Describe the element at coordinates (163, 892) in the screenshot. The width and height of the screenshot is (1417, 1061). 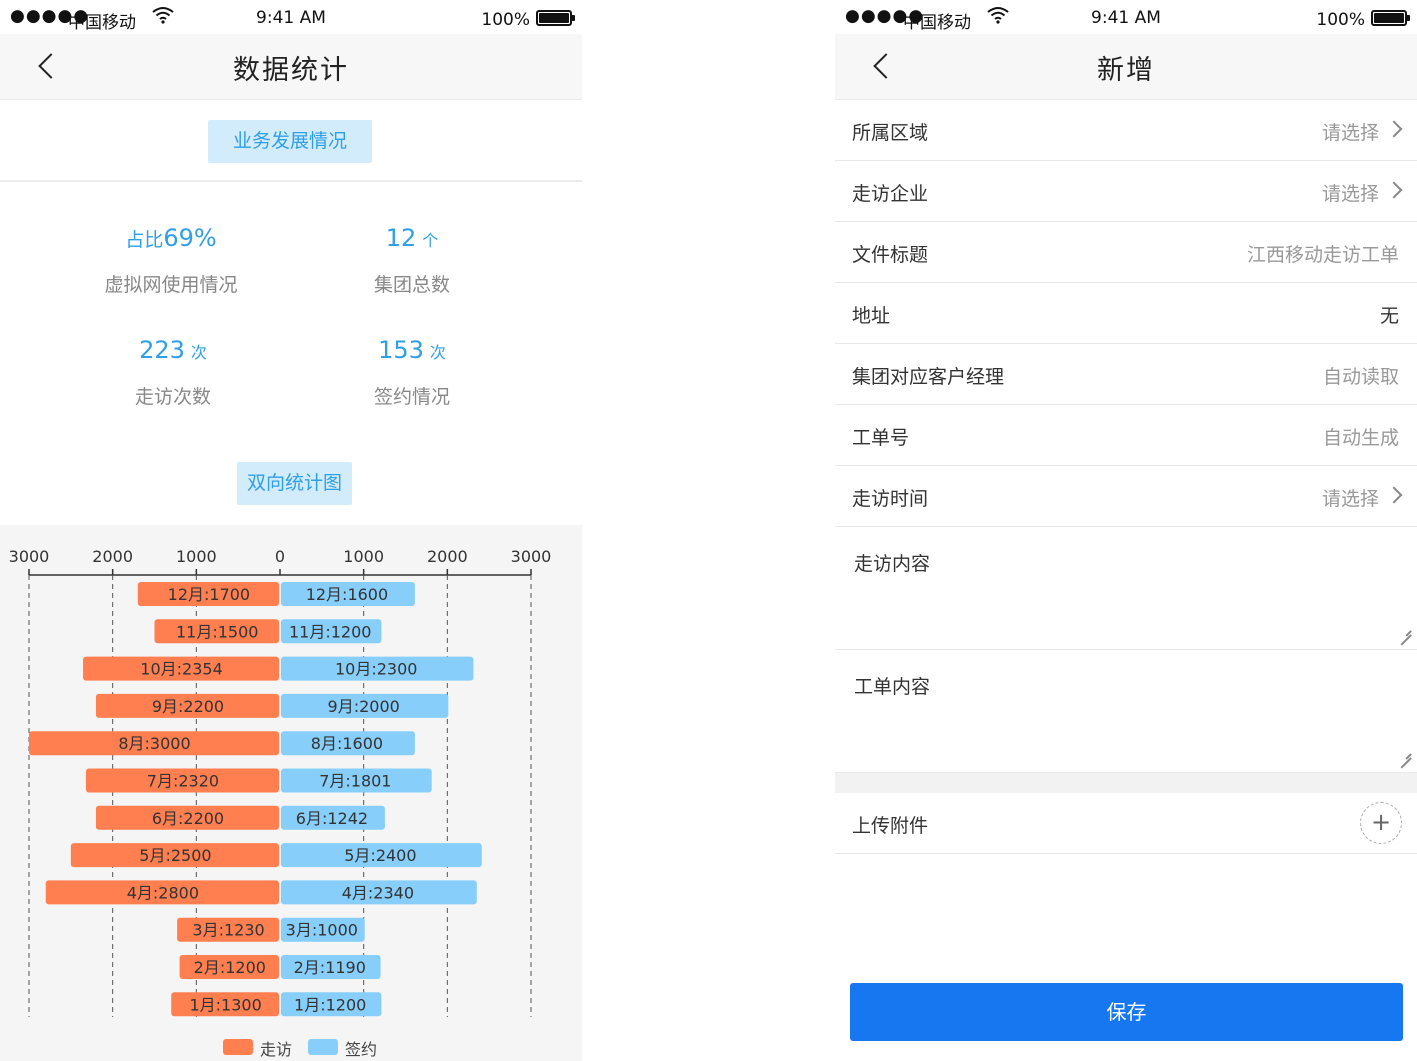
I see `visit-bar-label: 4月:2800` at that location.